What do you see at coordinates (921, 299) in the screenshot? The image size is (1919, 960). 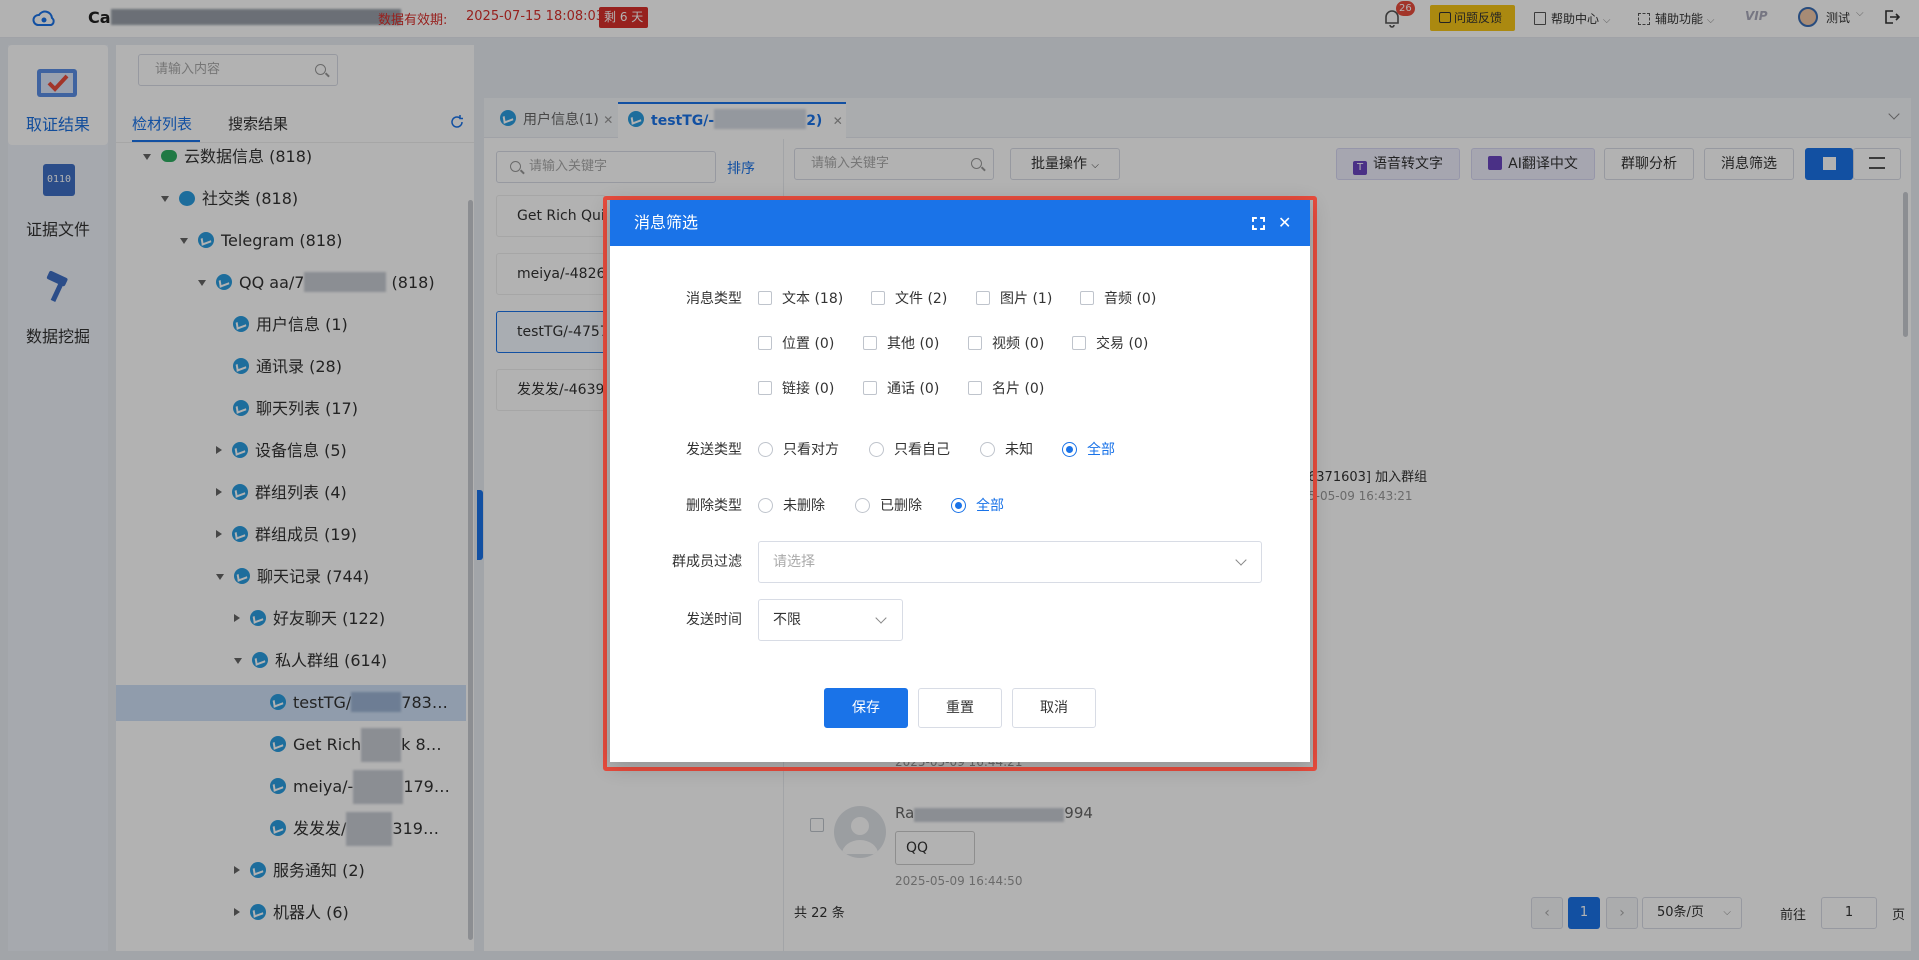 I see `checkbox-label: 文件 (2)` at bounding box center [921, 299].